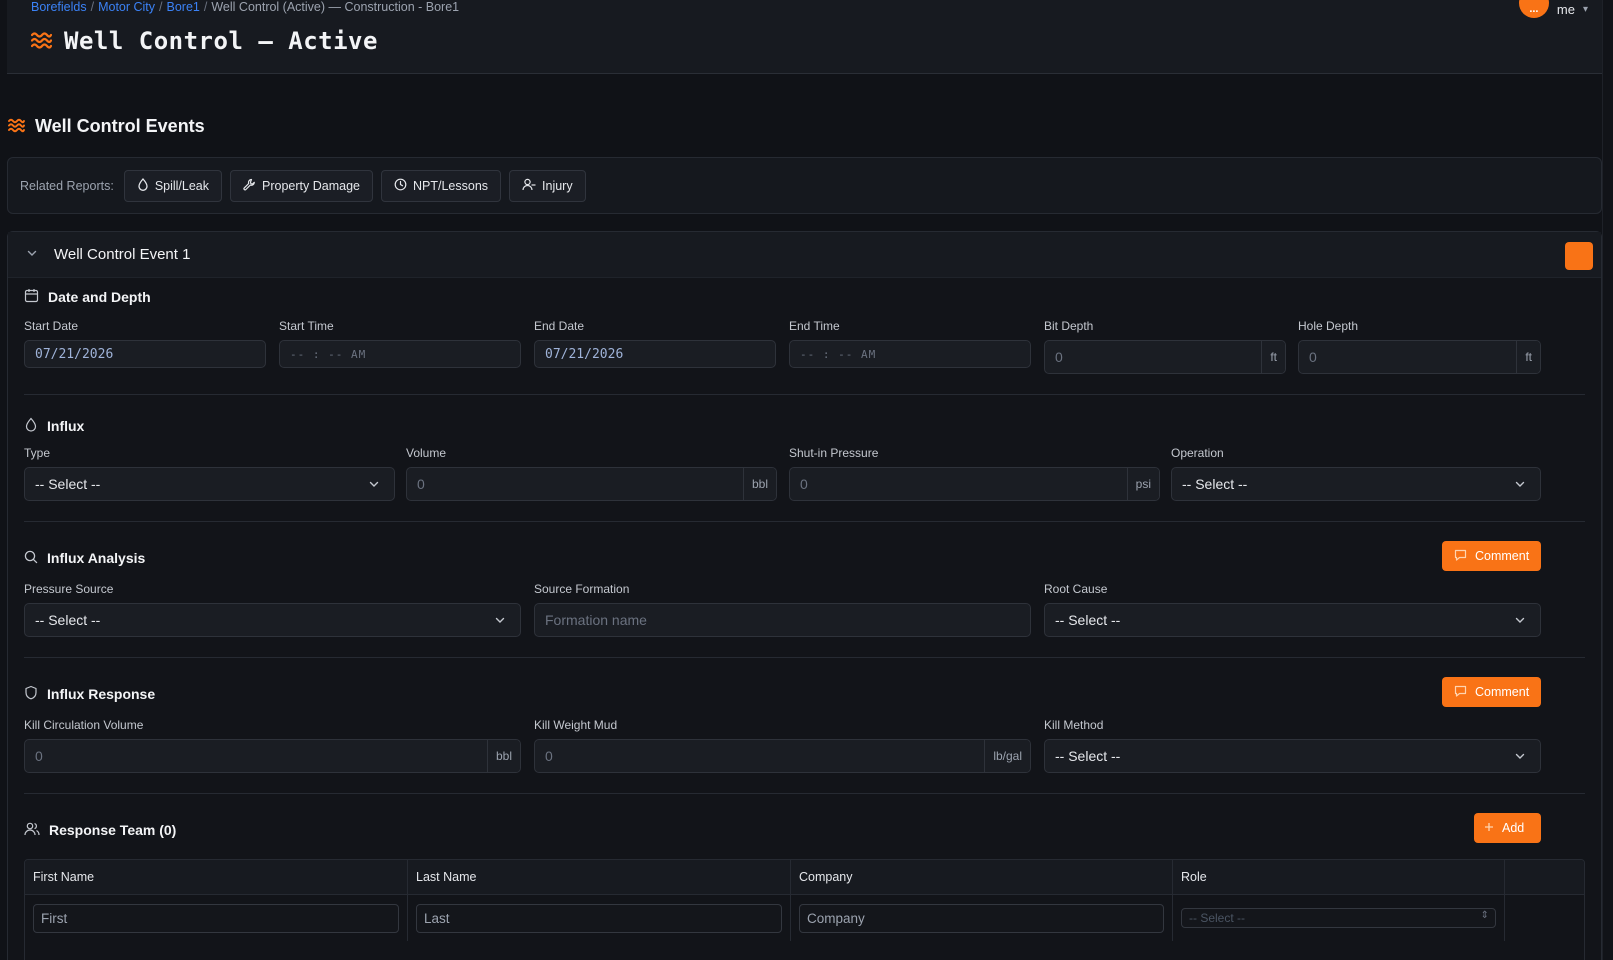 The image size is (1613, 960). What do you see at coordinates (37, 453) in the screenshot?
I see `influx-type-label: Type` at bounding box center [37, 453].